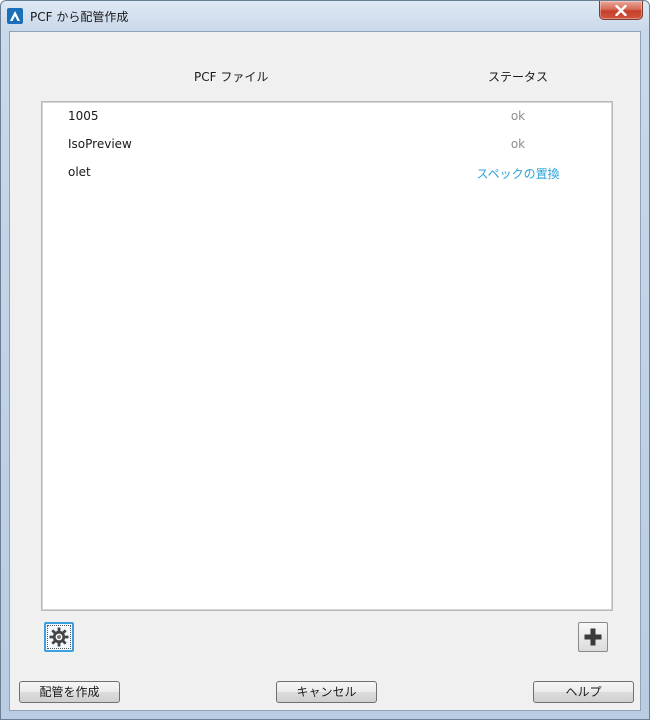 The image size is (650, 720). I want to click on pcf-file-name: 1005, so click(83, 116).